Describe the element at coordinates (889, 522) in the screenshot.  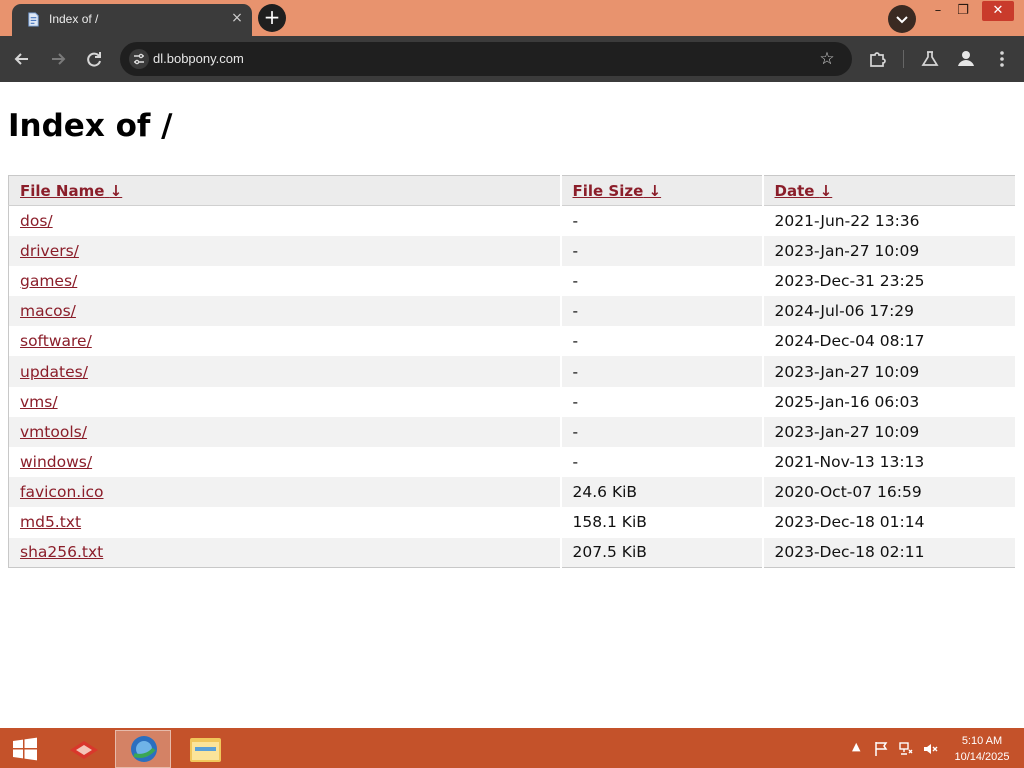
I see `file-date-cell: 2023-Dec-18 01:14` at that location.